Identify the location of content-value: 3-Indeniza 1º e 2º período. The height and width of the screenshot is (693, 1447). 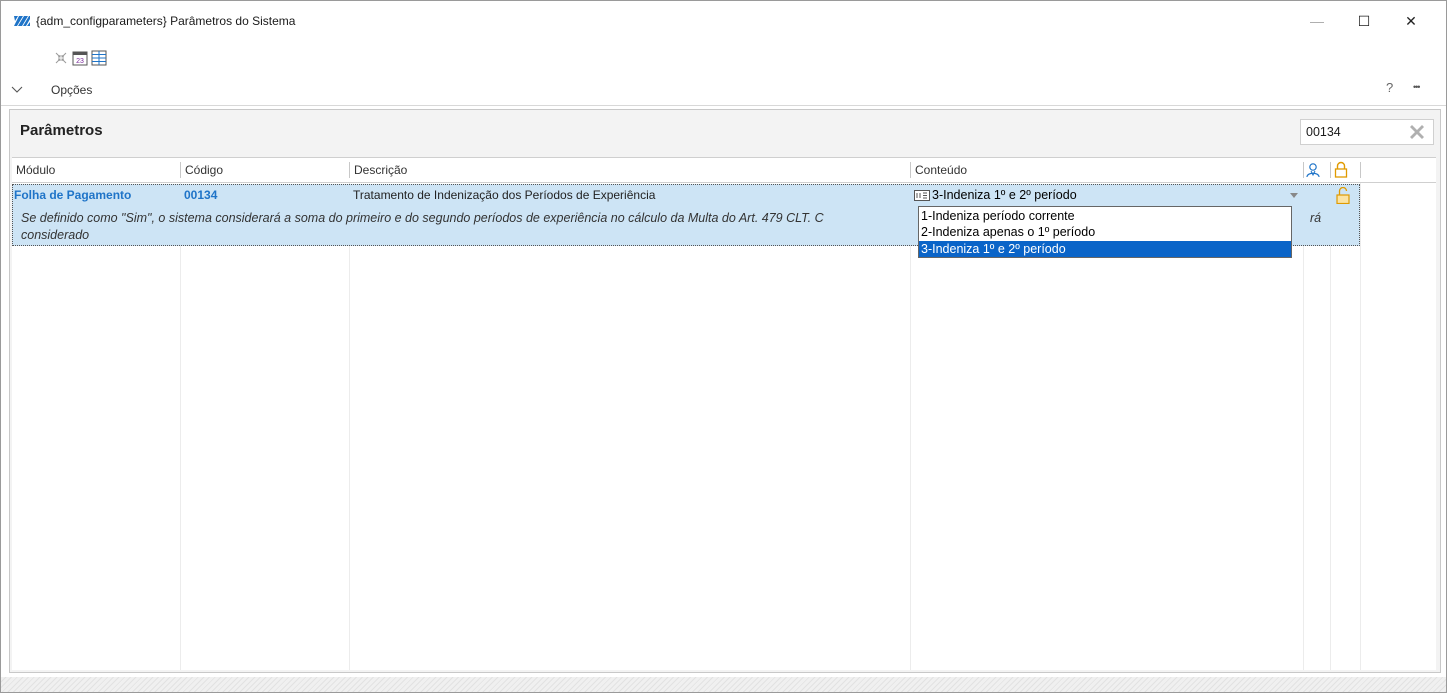
(1004, 195).